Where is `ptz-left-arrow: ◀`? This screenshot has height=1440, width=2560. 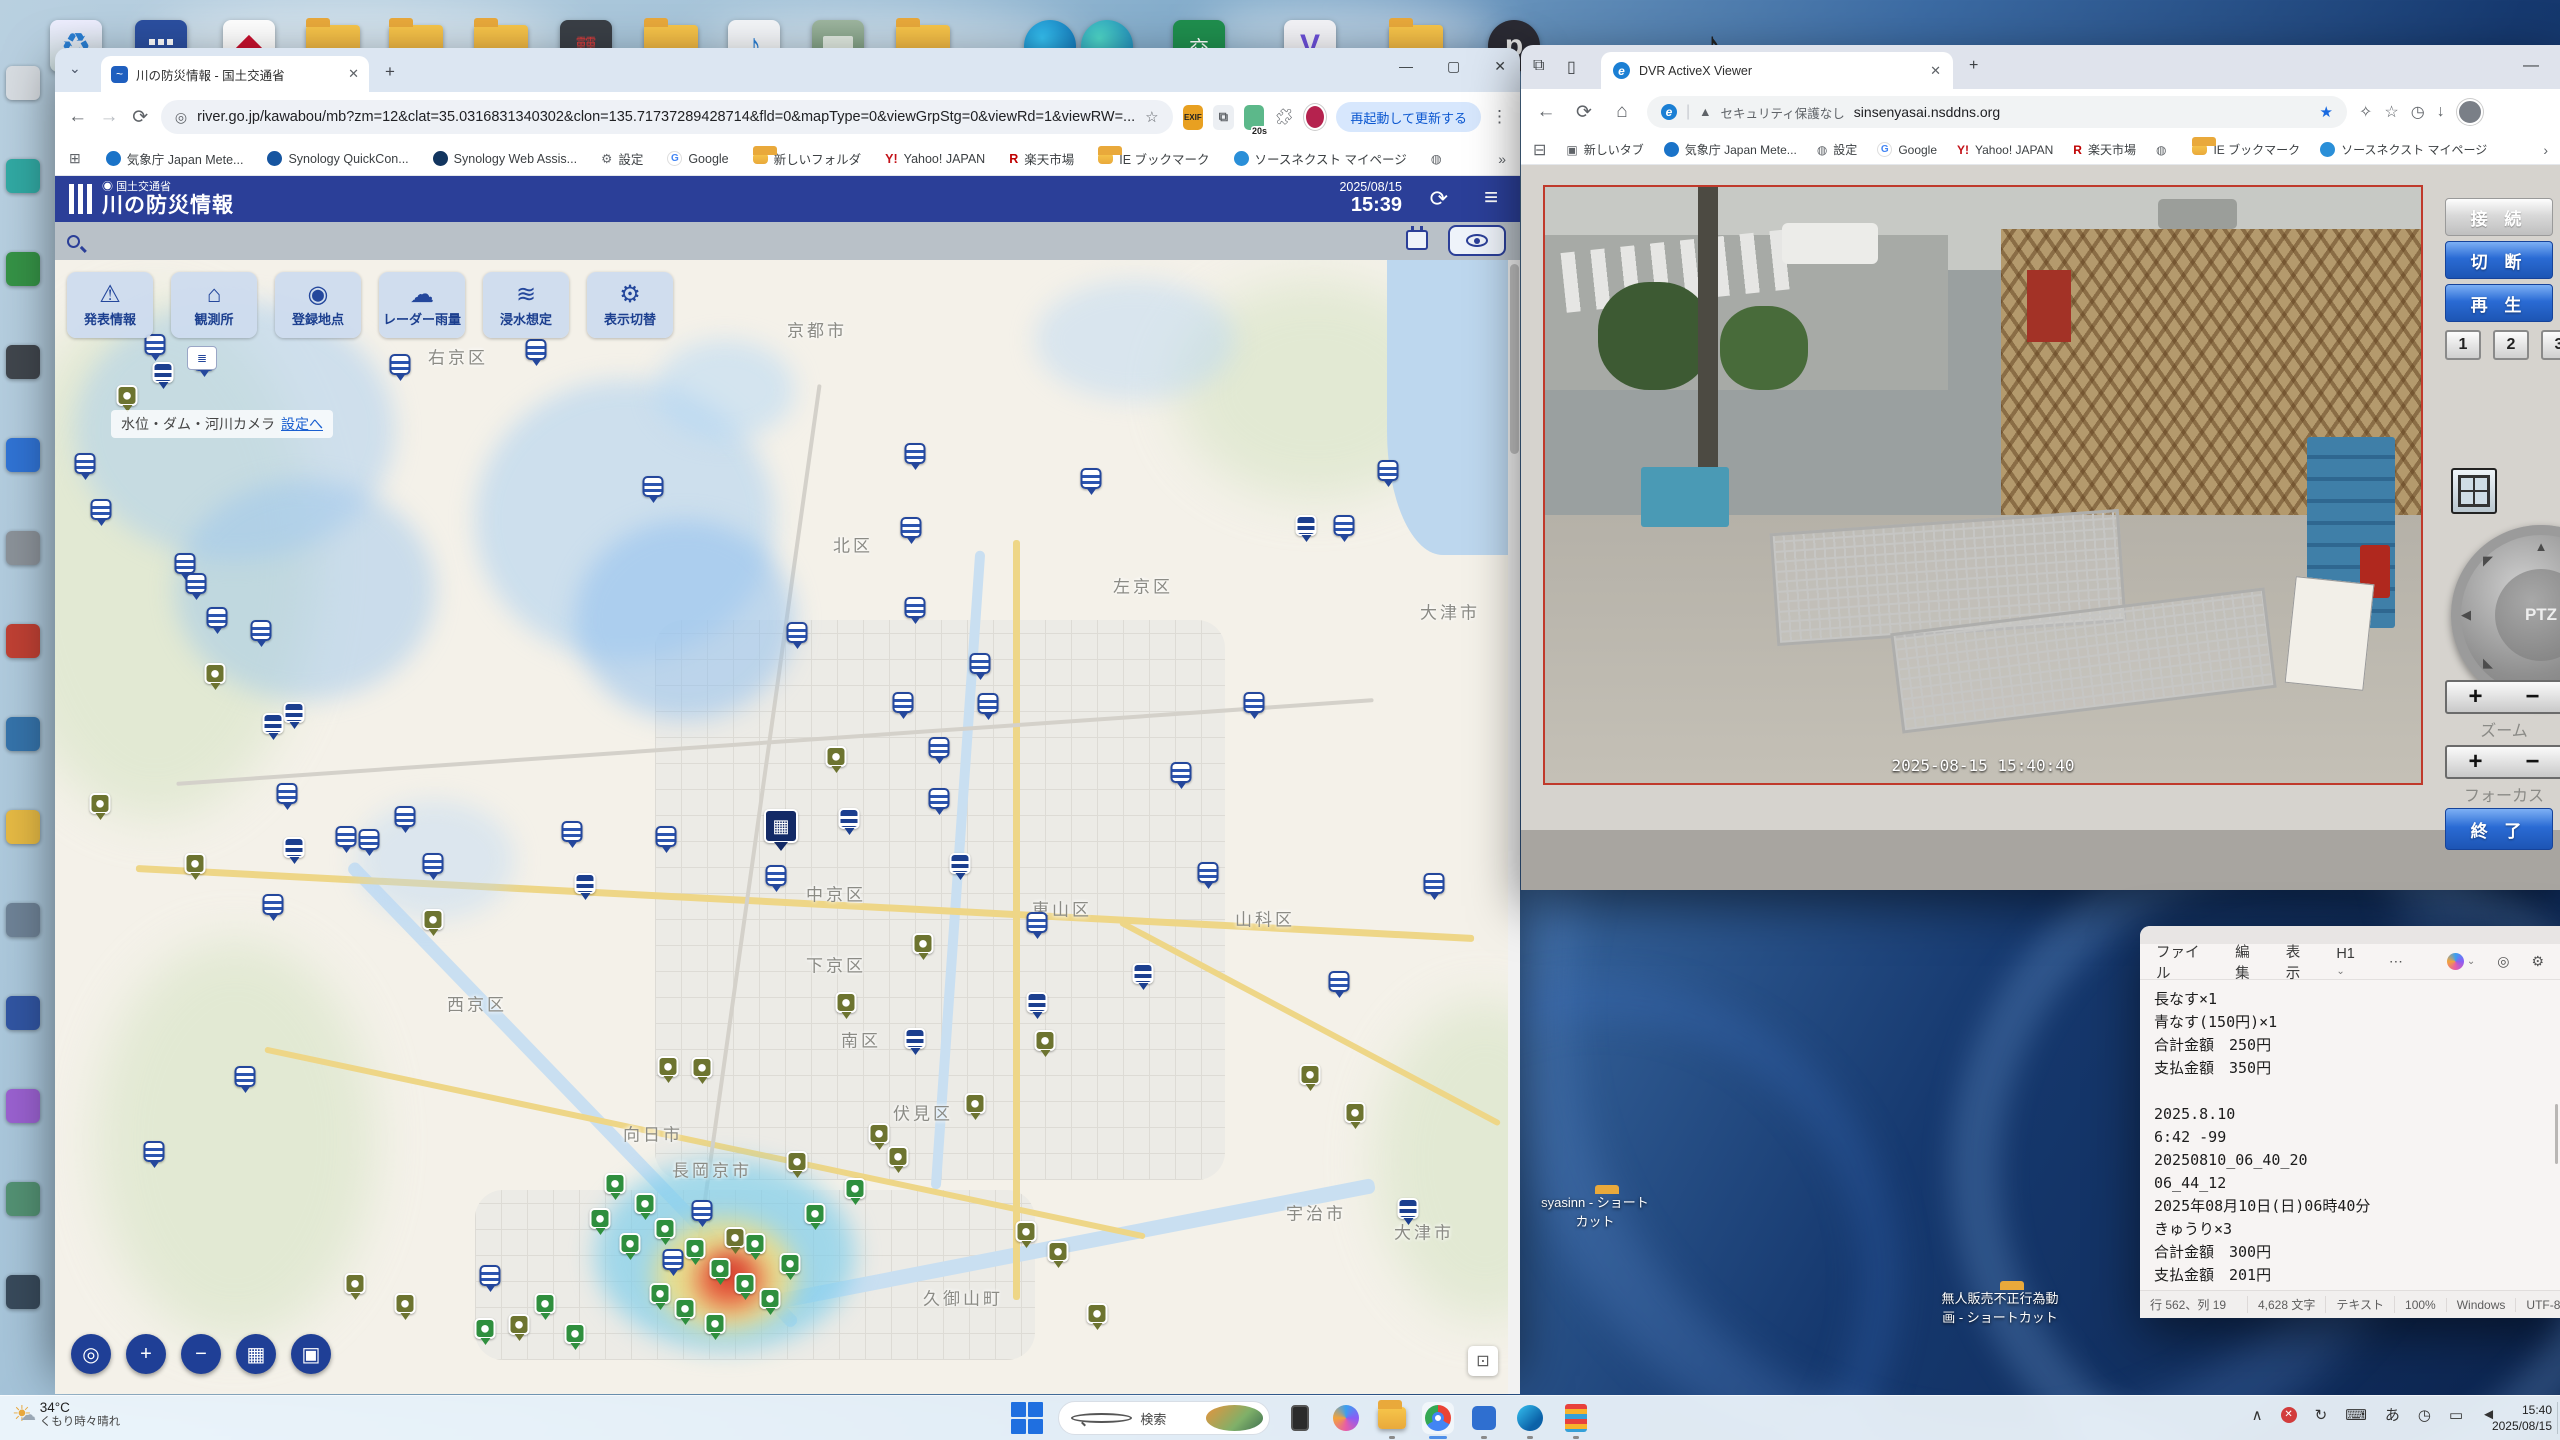 ptz-left-arrow: ◀ is located at coordinates (2466, 615).